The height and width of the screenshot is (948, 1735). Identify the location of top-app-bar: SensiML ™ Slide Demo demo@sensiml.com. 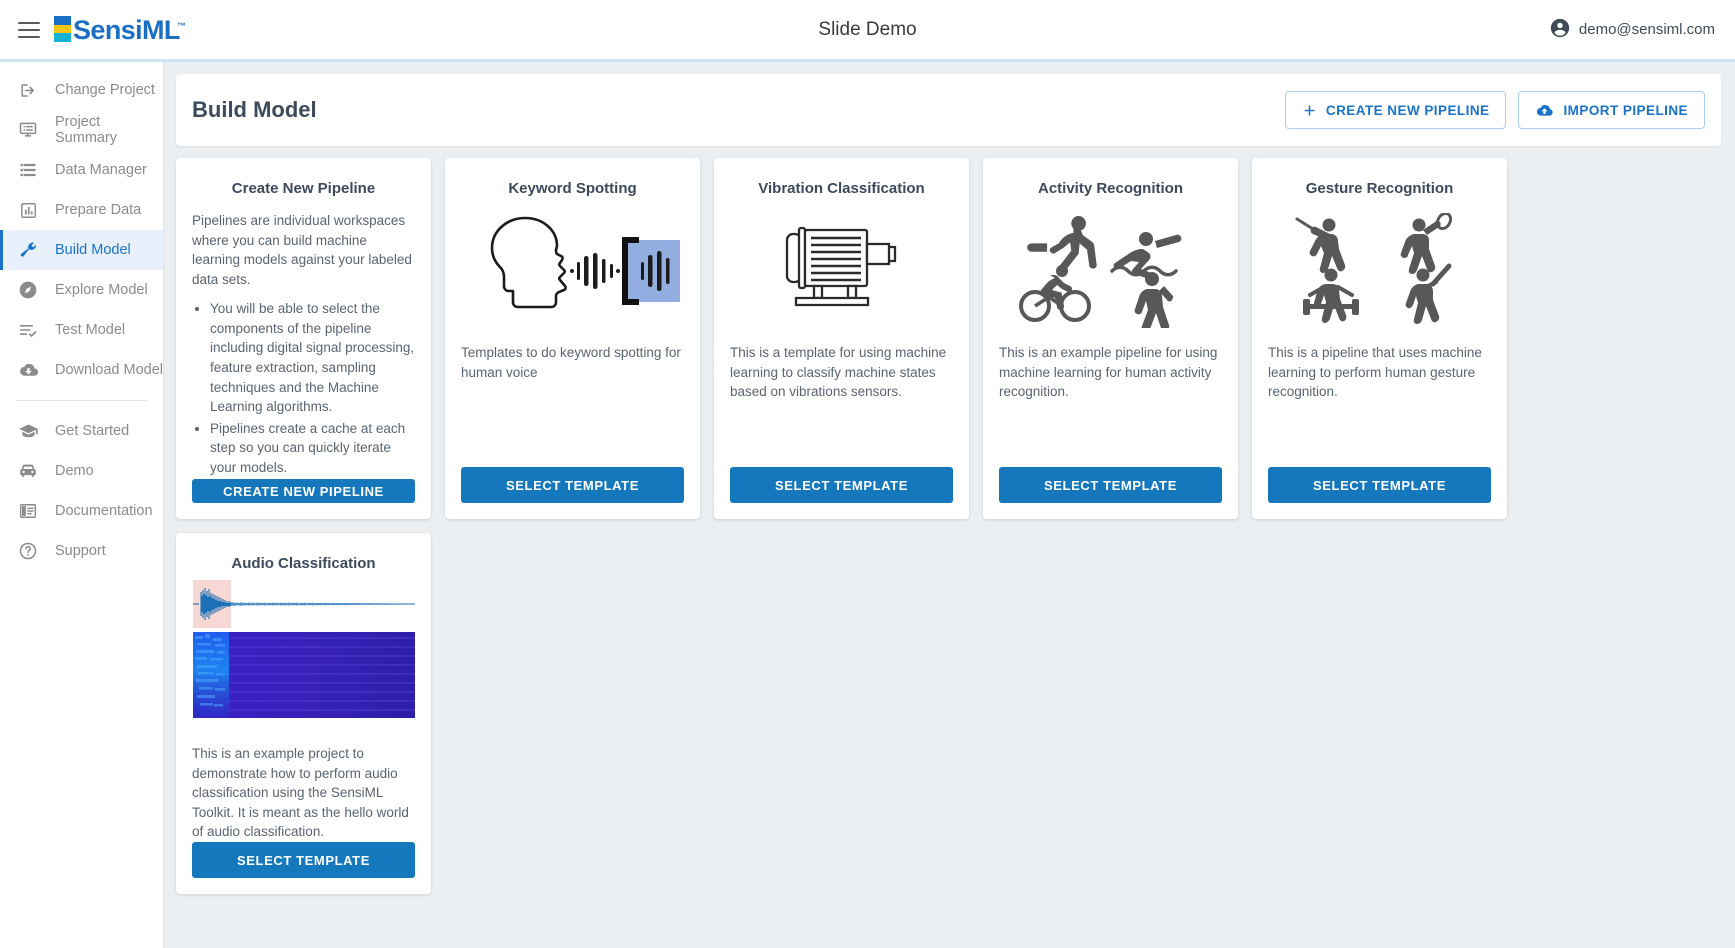
(867, 31).